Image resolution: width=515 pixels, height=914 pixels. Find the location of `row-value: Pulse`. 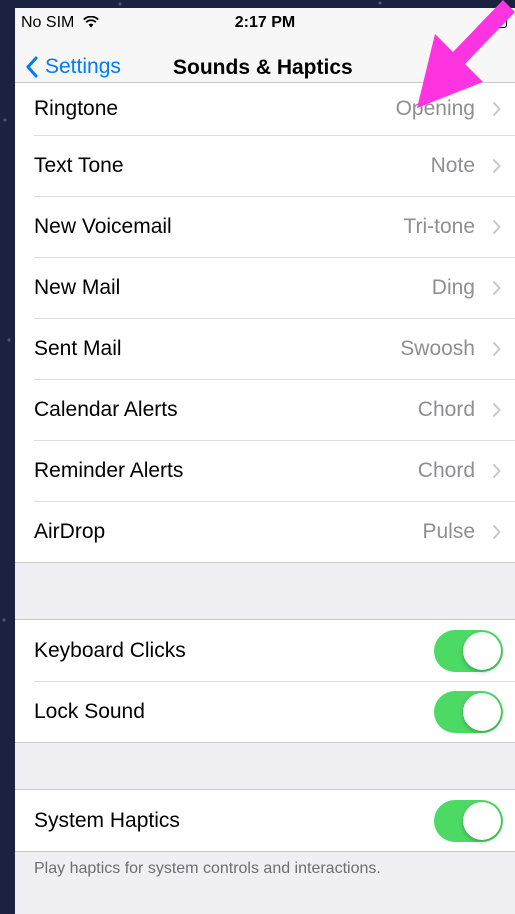

row-value: Pulse is located at coordinates (448, 531).